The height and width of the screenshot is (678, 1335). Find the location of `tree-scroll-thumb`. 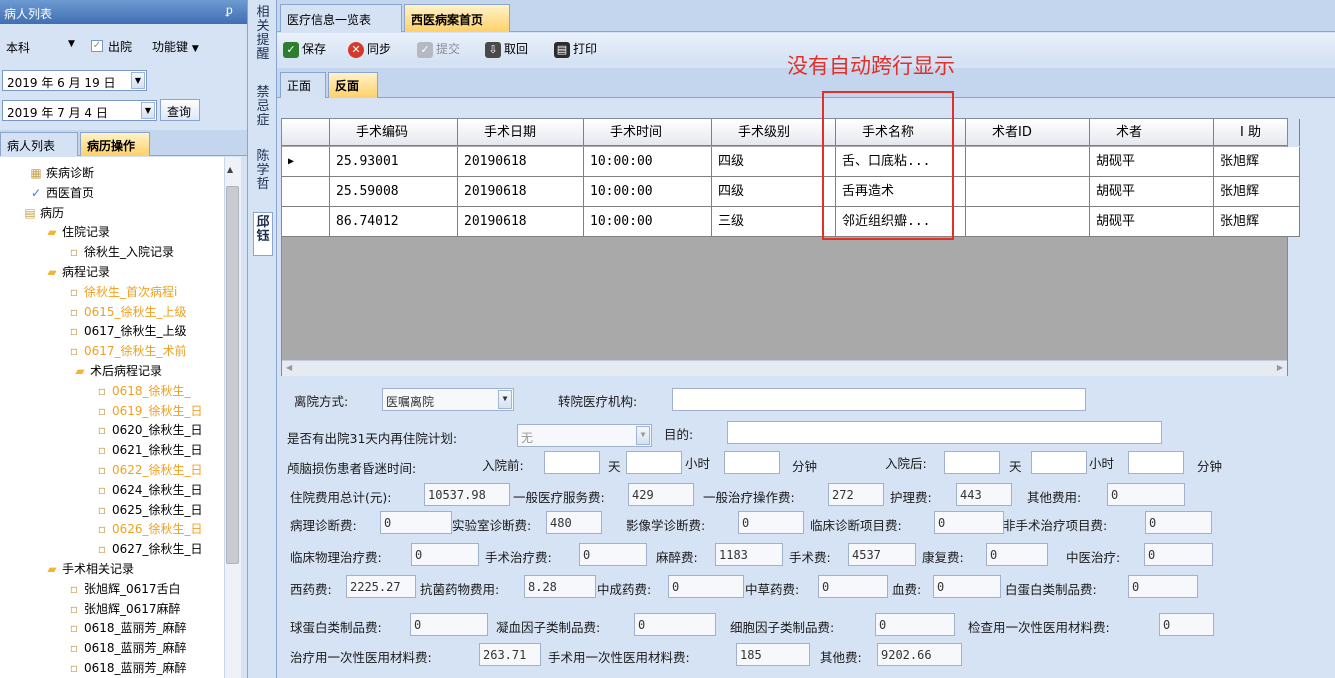

tree-scroll-thumb is located at coordinates (232, 375).